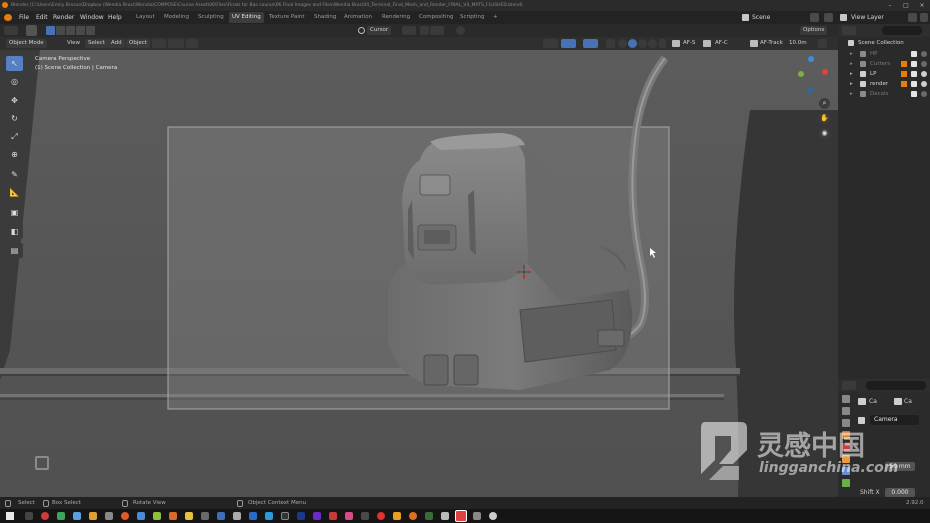  What do you see at coordinates (849, 30) in the screenshot?
I see `outliner-editor-type-icon` at bounding box center [849, 30].